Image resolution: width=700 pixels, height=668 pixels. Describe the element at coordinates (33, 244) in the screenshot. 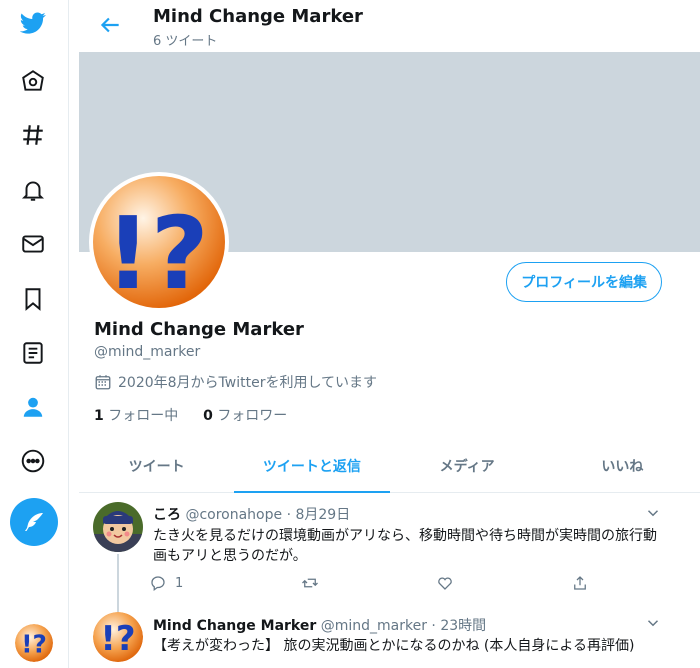

I see `messages-mail-icon` at that location.